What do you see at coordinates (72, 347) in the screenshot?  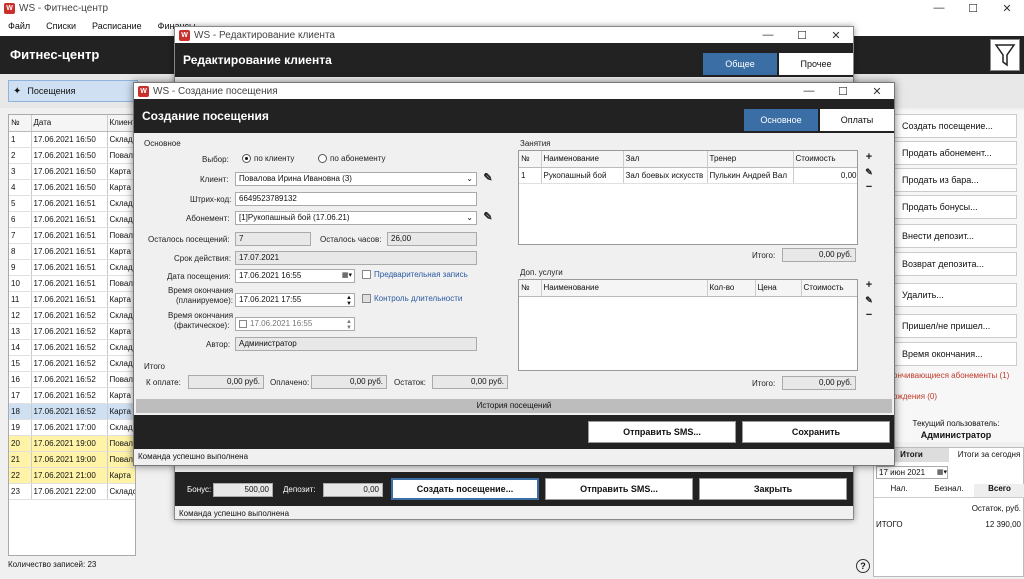 I see `table-row: 14 17.06.2021 16:52 Склад` at bounding box center [72, 347].